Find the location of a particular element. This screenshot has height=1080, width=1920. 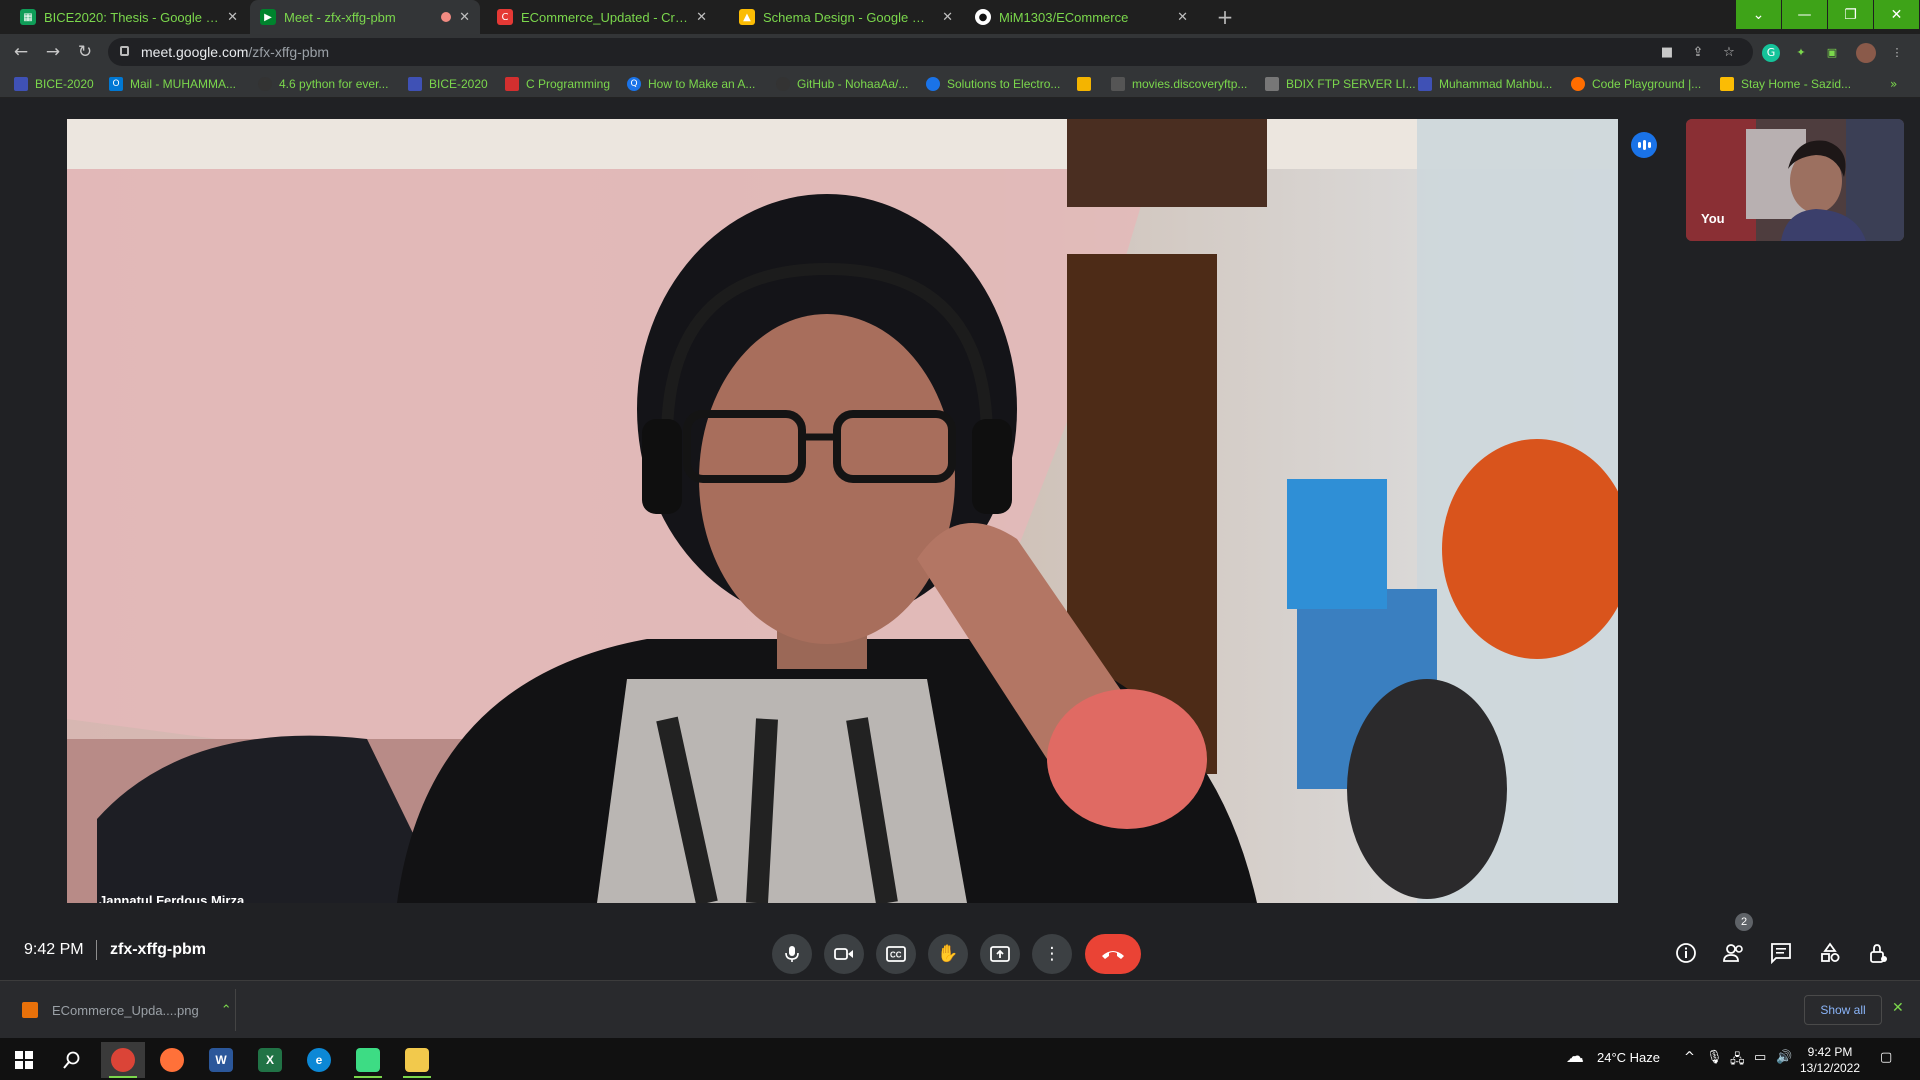

bookmark-item: C Programming is located at coordinates (557, 84).